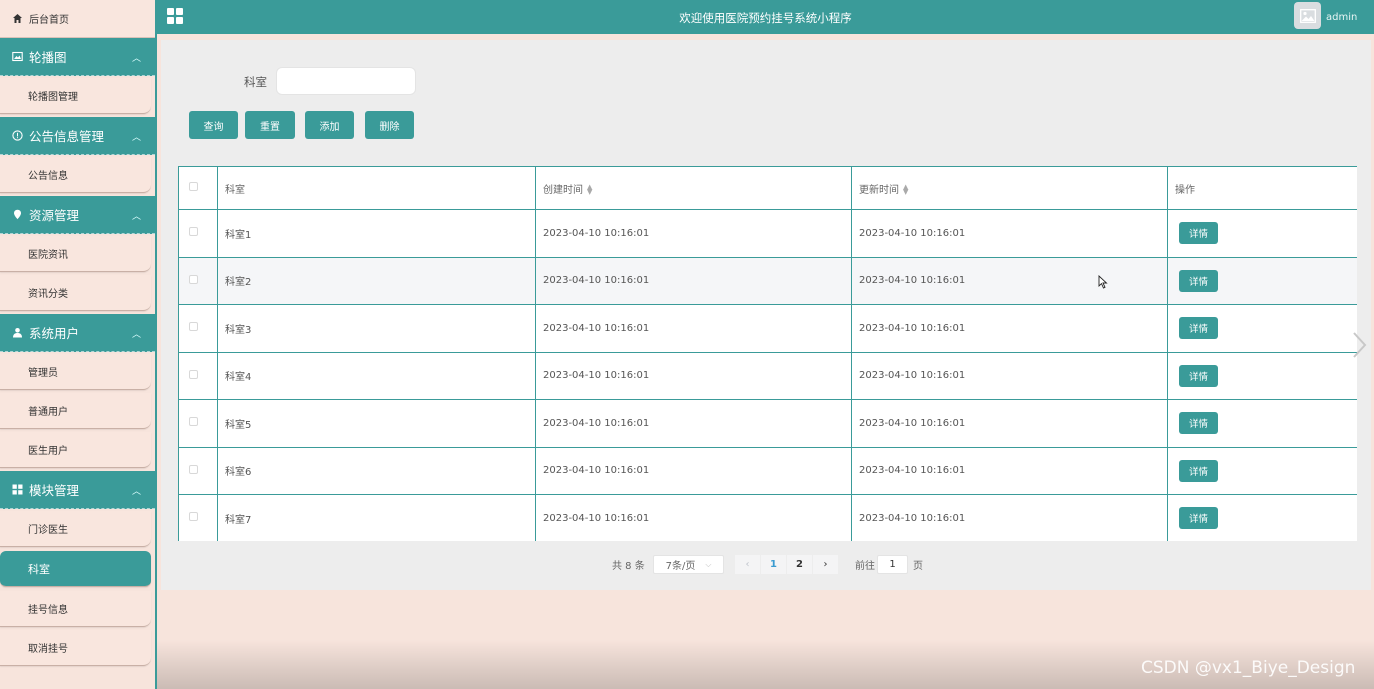 The height and width of the screenshot is (689, 1374). What do you see at coordinates (17, 18) in the screenshot?
I see `home-icon` at bounding box center [17, 18].